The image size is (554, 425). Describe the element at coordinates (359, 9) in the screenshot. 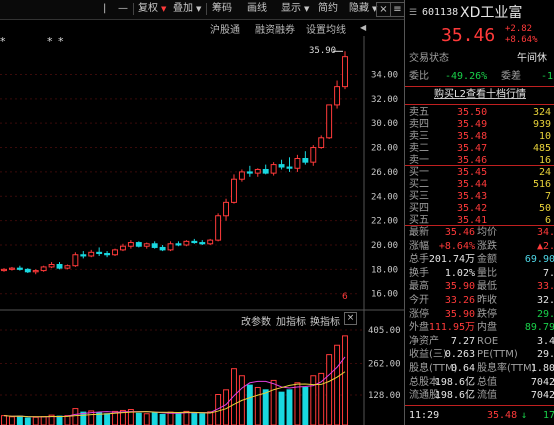

I see `toolbar-yincang-button: 隐藏` at that location.